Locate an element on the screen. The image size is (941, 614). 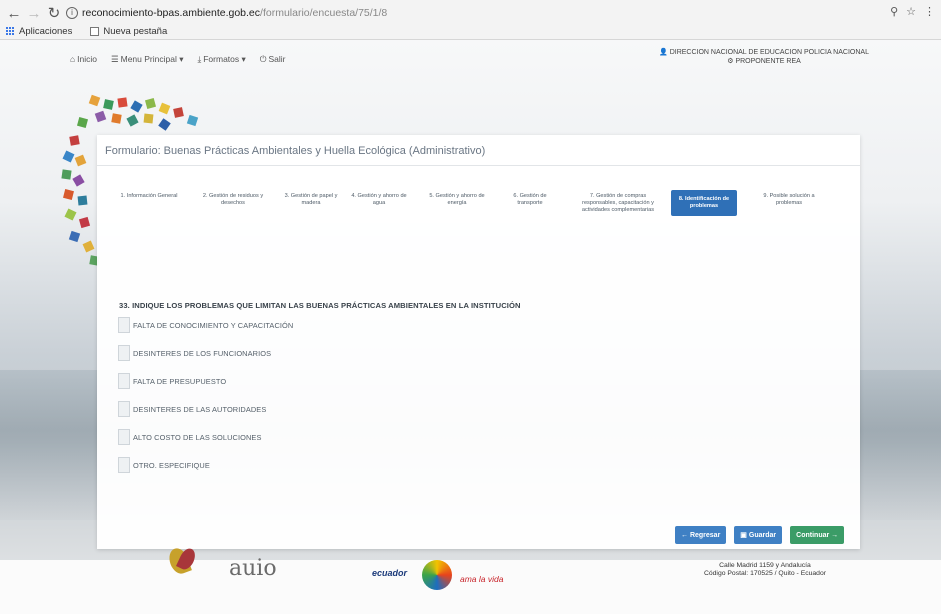
step-5: 5. Gestión y ahorro de energía is located at coordinates (457, 200).